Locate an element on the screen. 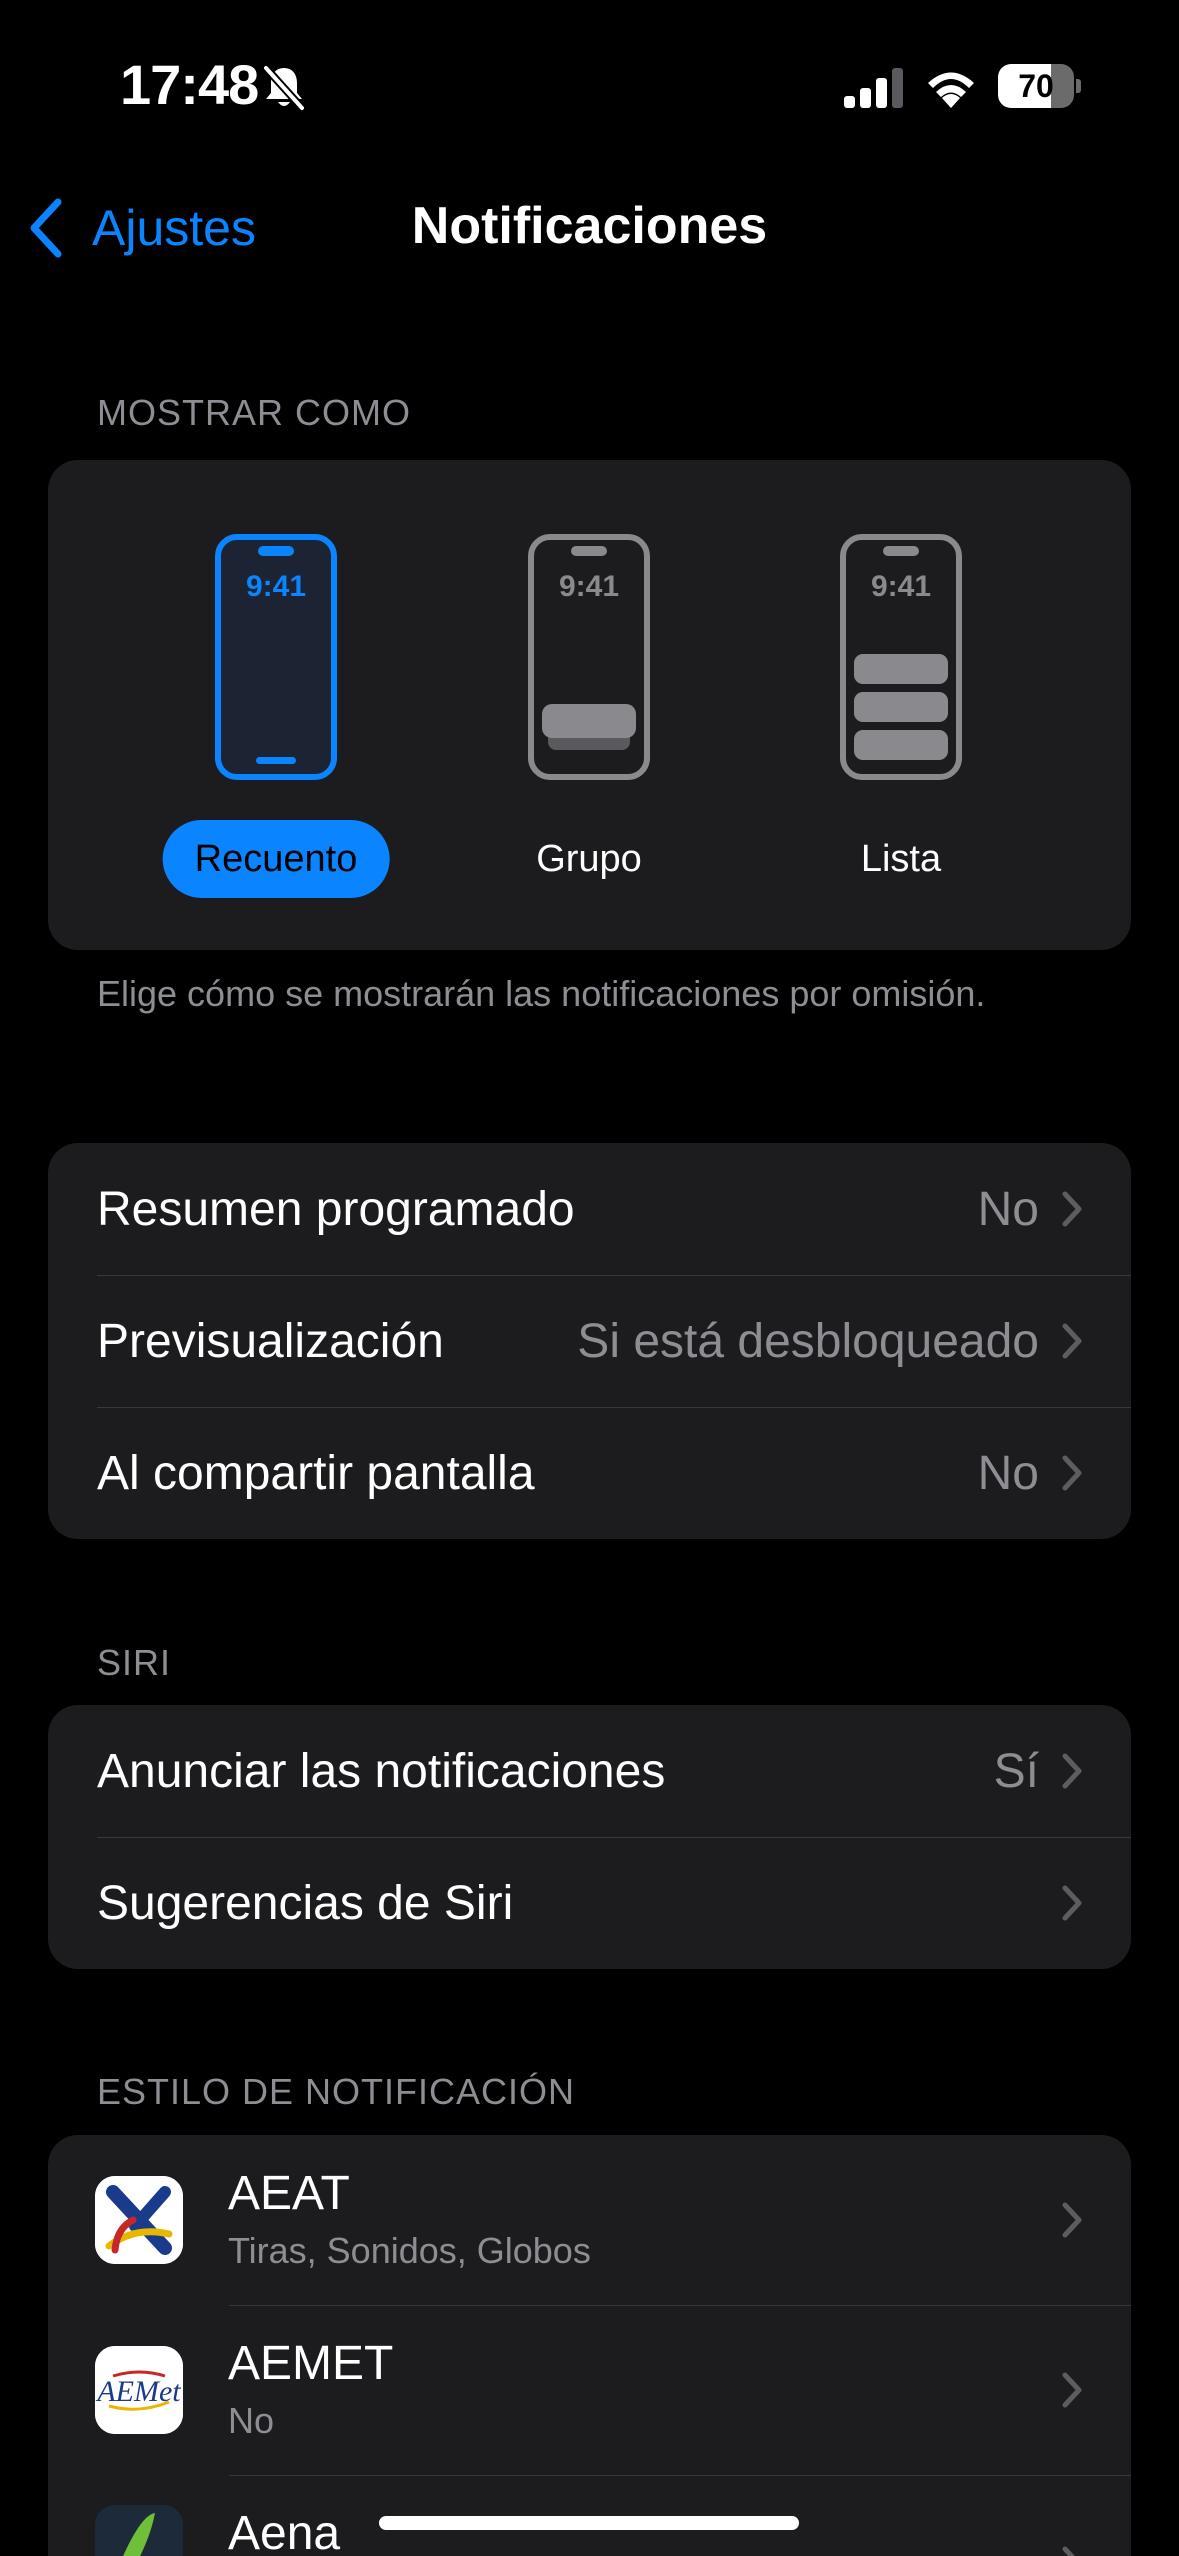 This screenshot has height=2556, width=1179. row-siri-suggestions: Sugerencias de Siri is located at coordinates (589, 1903).